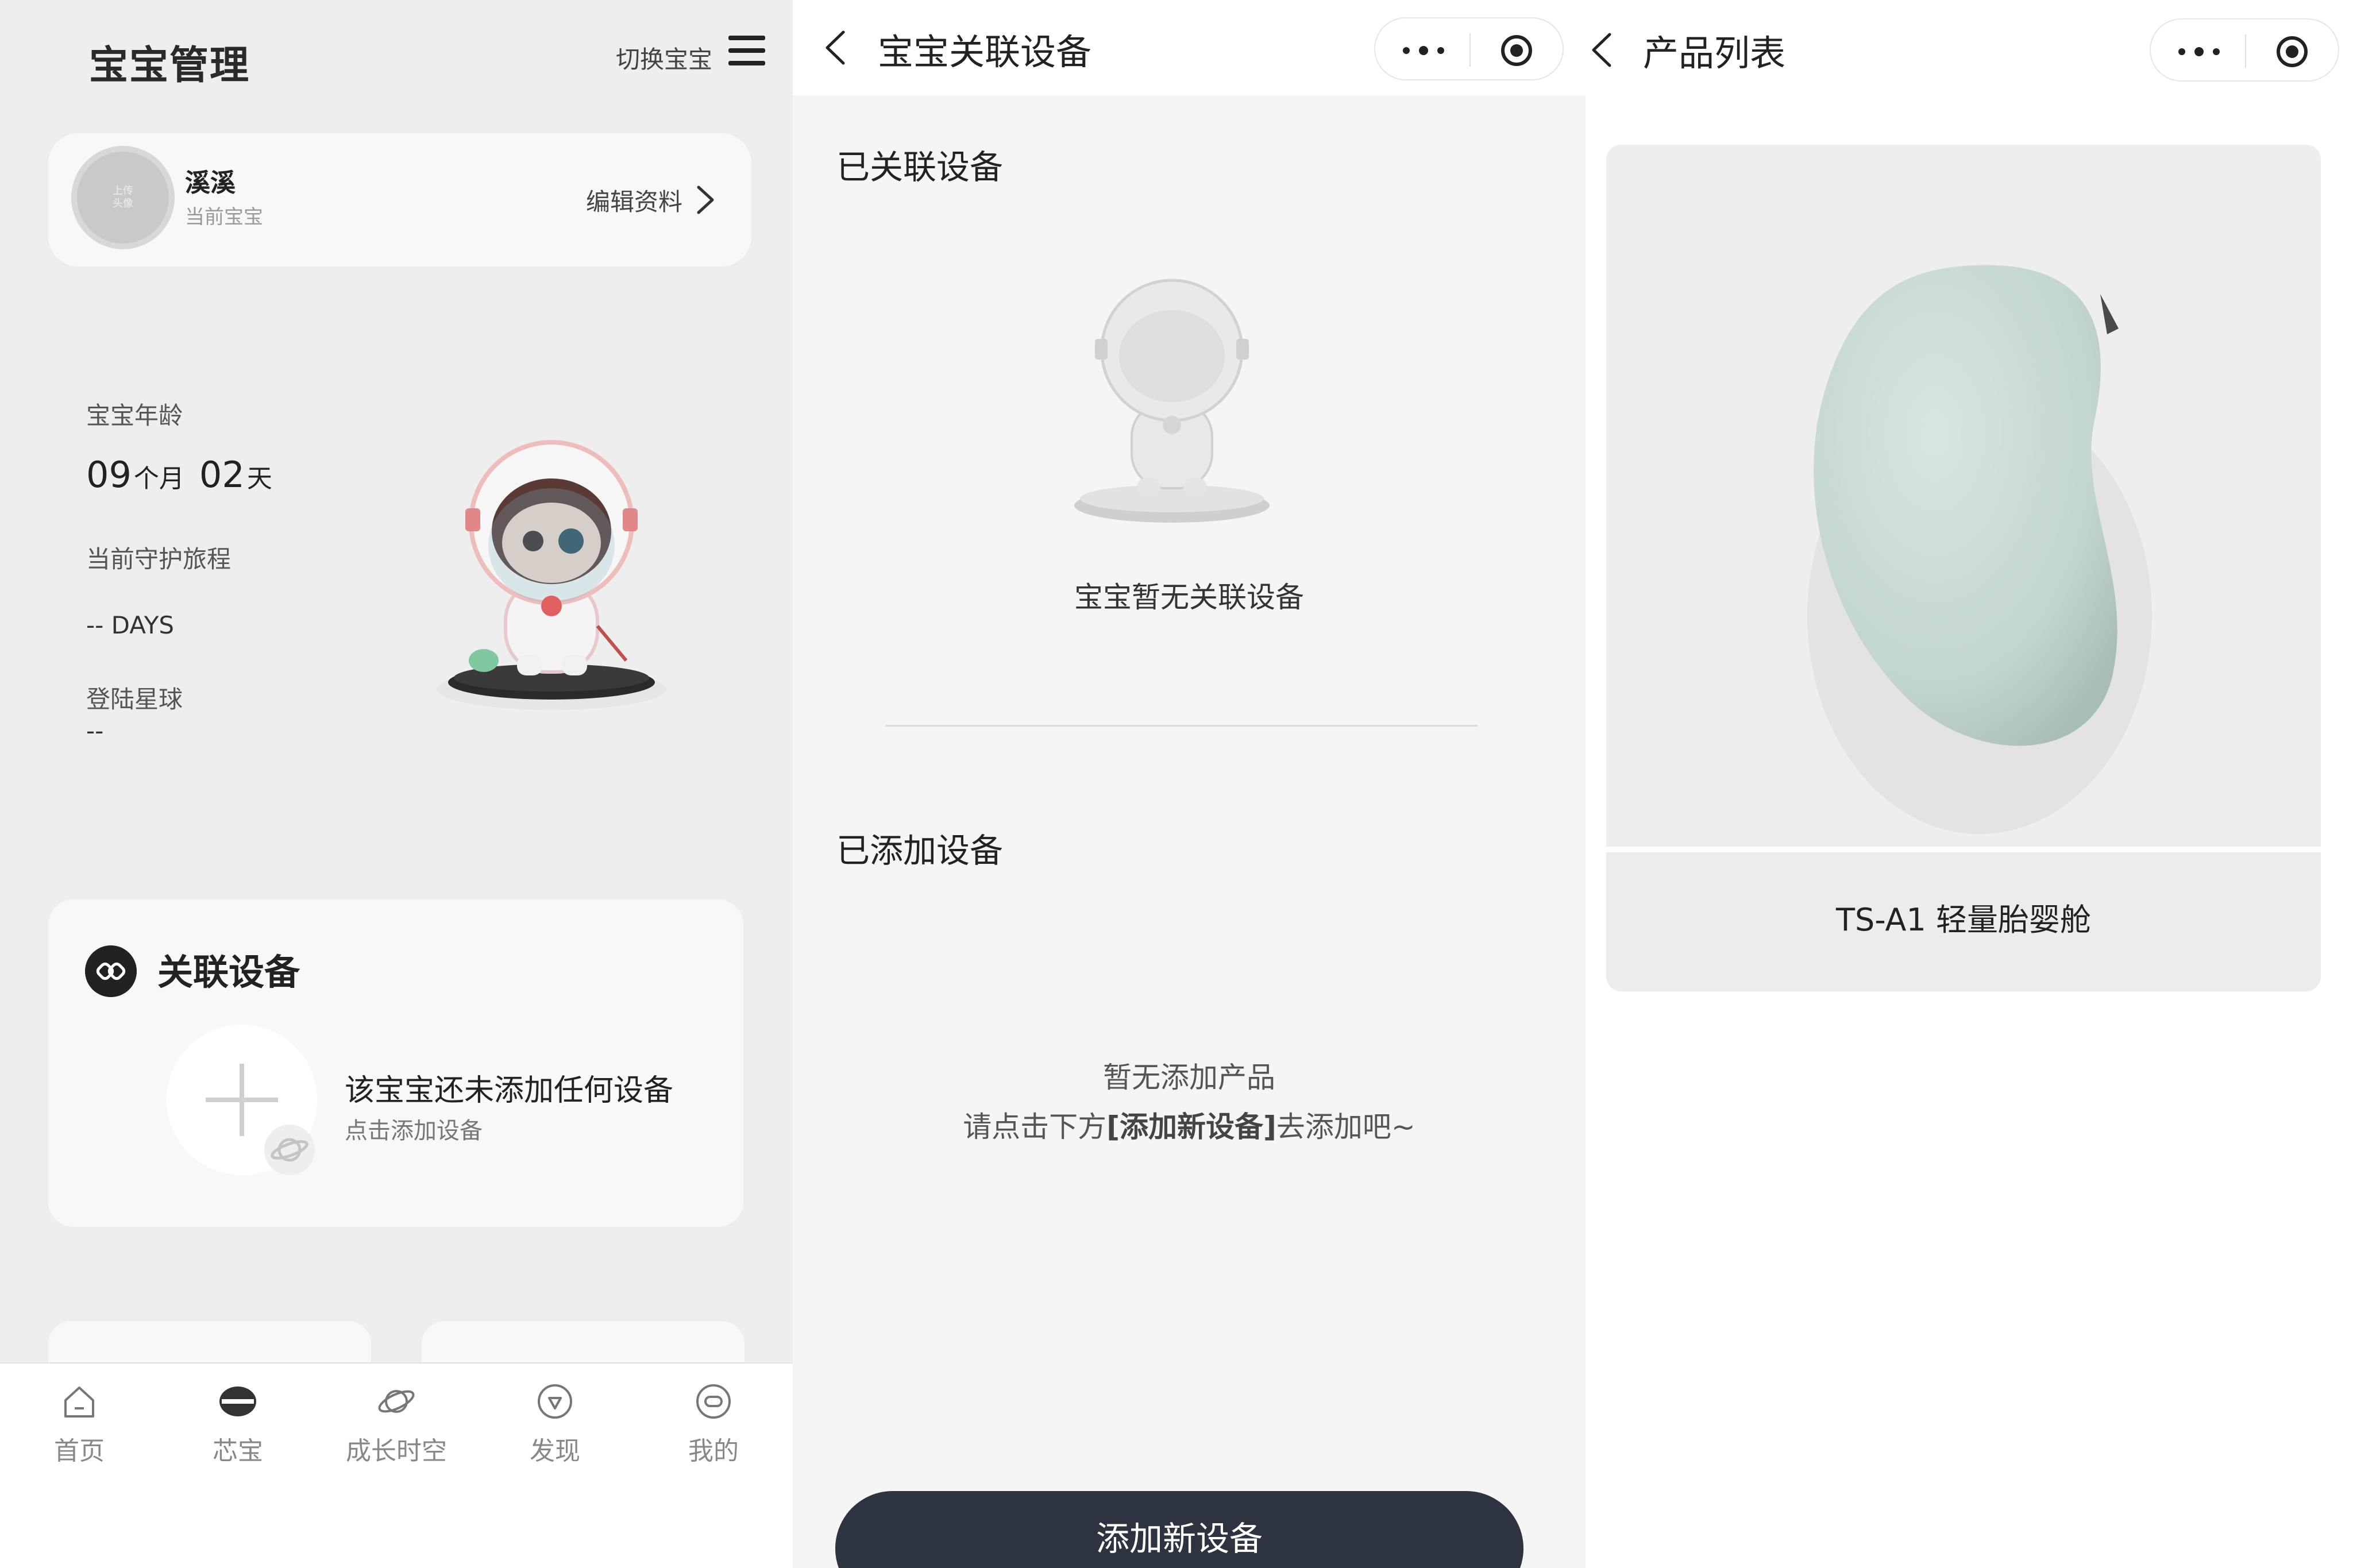 The image size is (2353, 1568). What do you see at coordinates (79, 1402) in the screenshot?
I see `home-icon` at bounding box center [79, 1402].